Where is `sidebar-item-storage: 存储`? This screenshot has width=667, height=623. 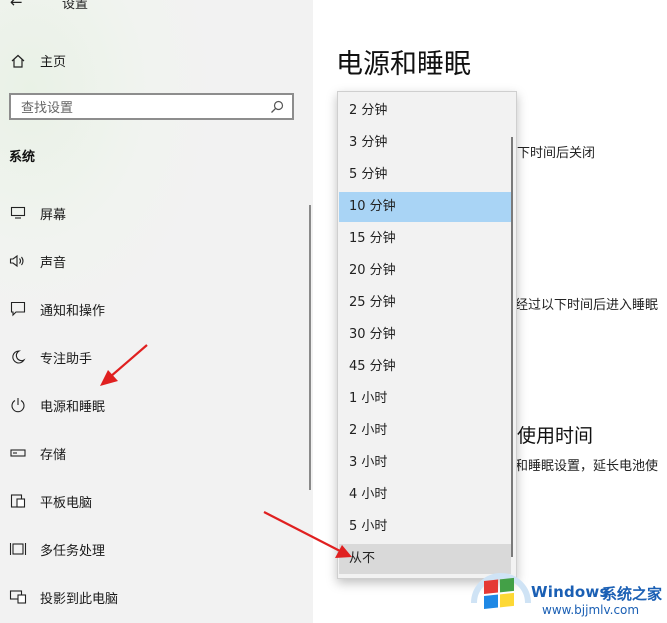
sidebar-item-storage: 存储 is located at coordinates (37, 453).